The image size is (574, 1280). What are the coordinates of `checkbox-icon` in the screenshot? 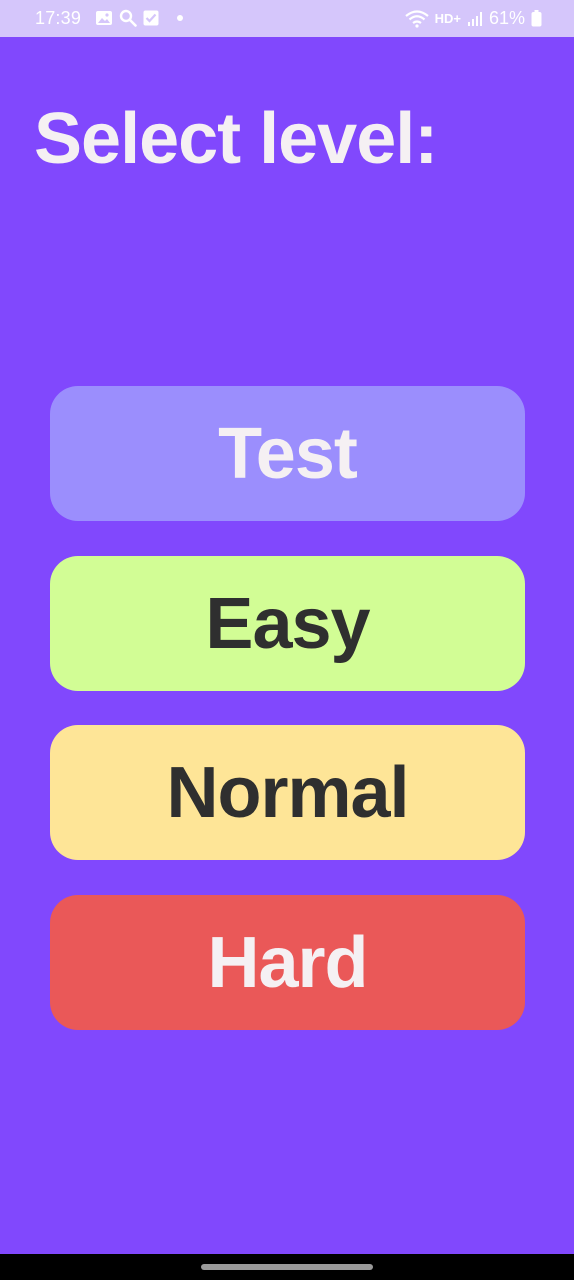 It's located at (151, 18).